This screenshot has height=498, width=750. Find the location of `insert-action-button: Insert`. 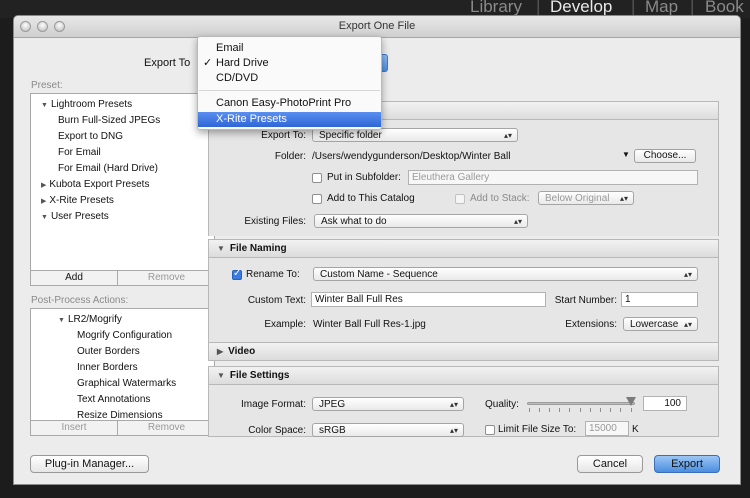

insert-action-button: Insert is located at coordinates (74, 428).